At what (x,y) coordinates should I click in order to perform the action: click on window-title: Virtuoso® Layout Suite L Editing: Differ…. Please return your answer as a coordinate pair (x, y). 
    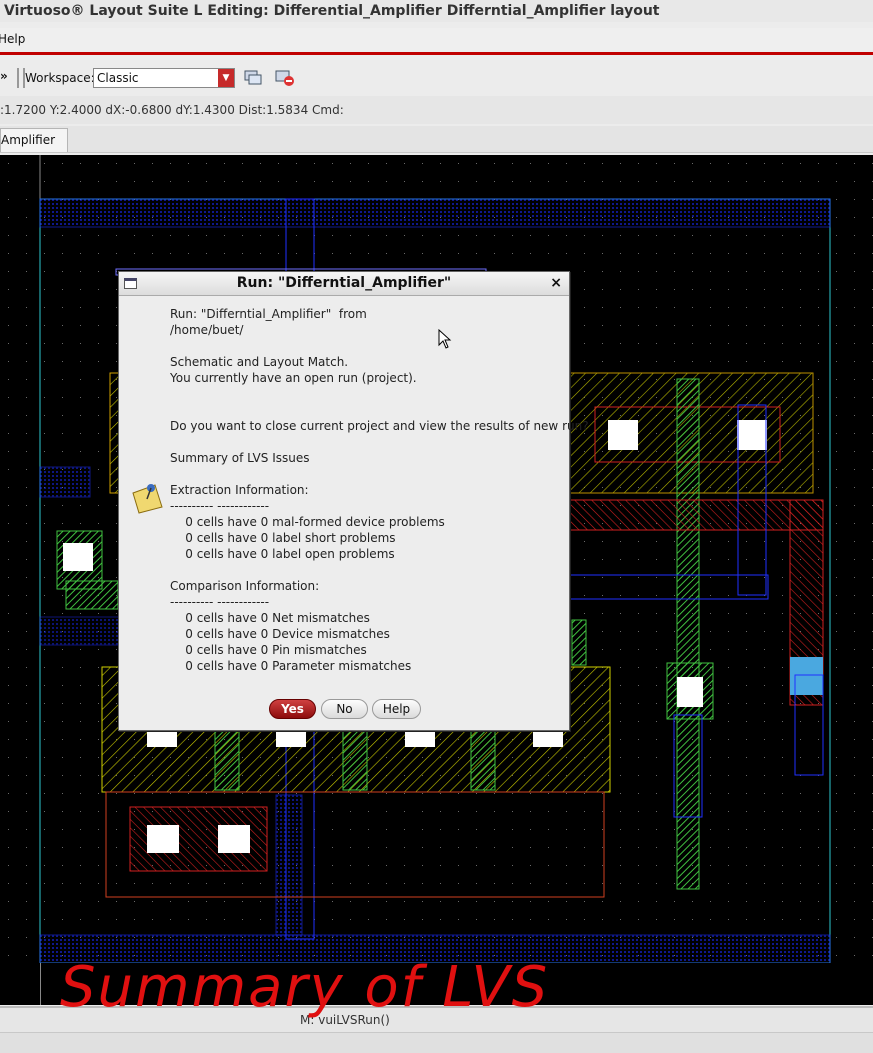
    Looking at the image, I should click on (436, 11).